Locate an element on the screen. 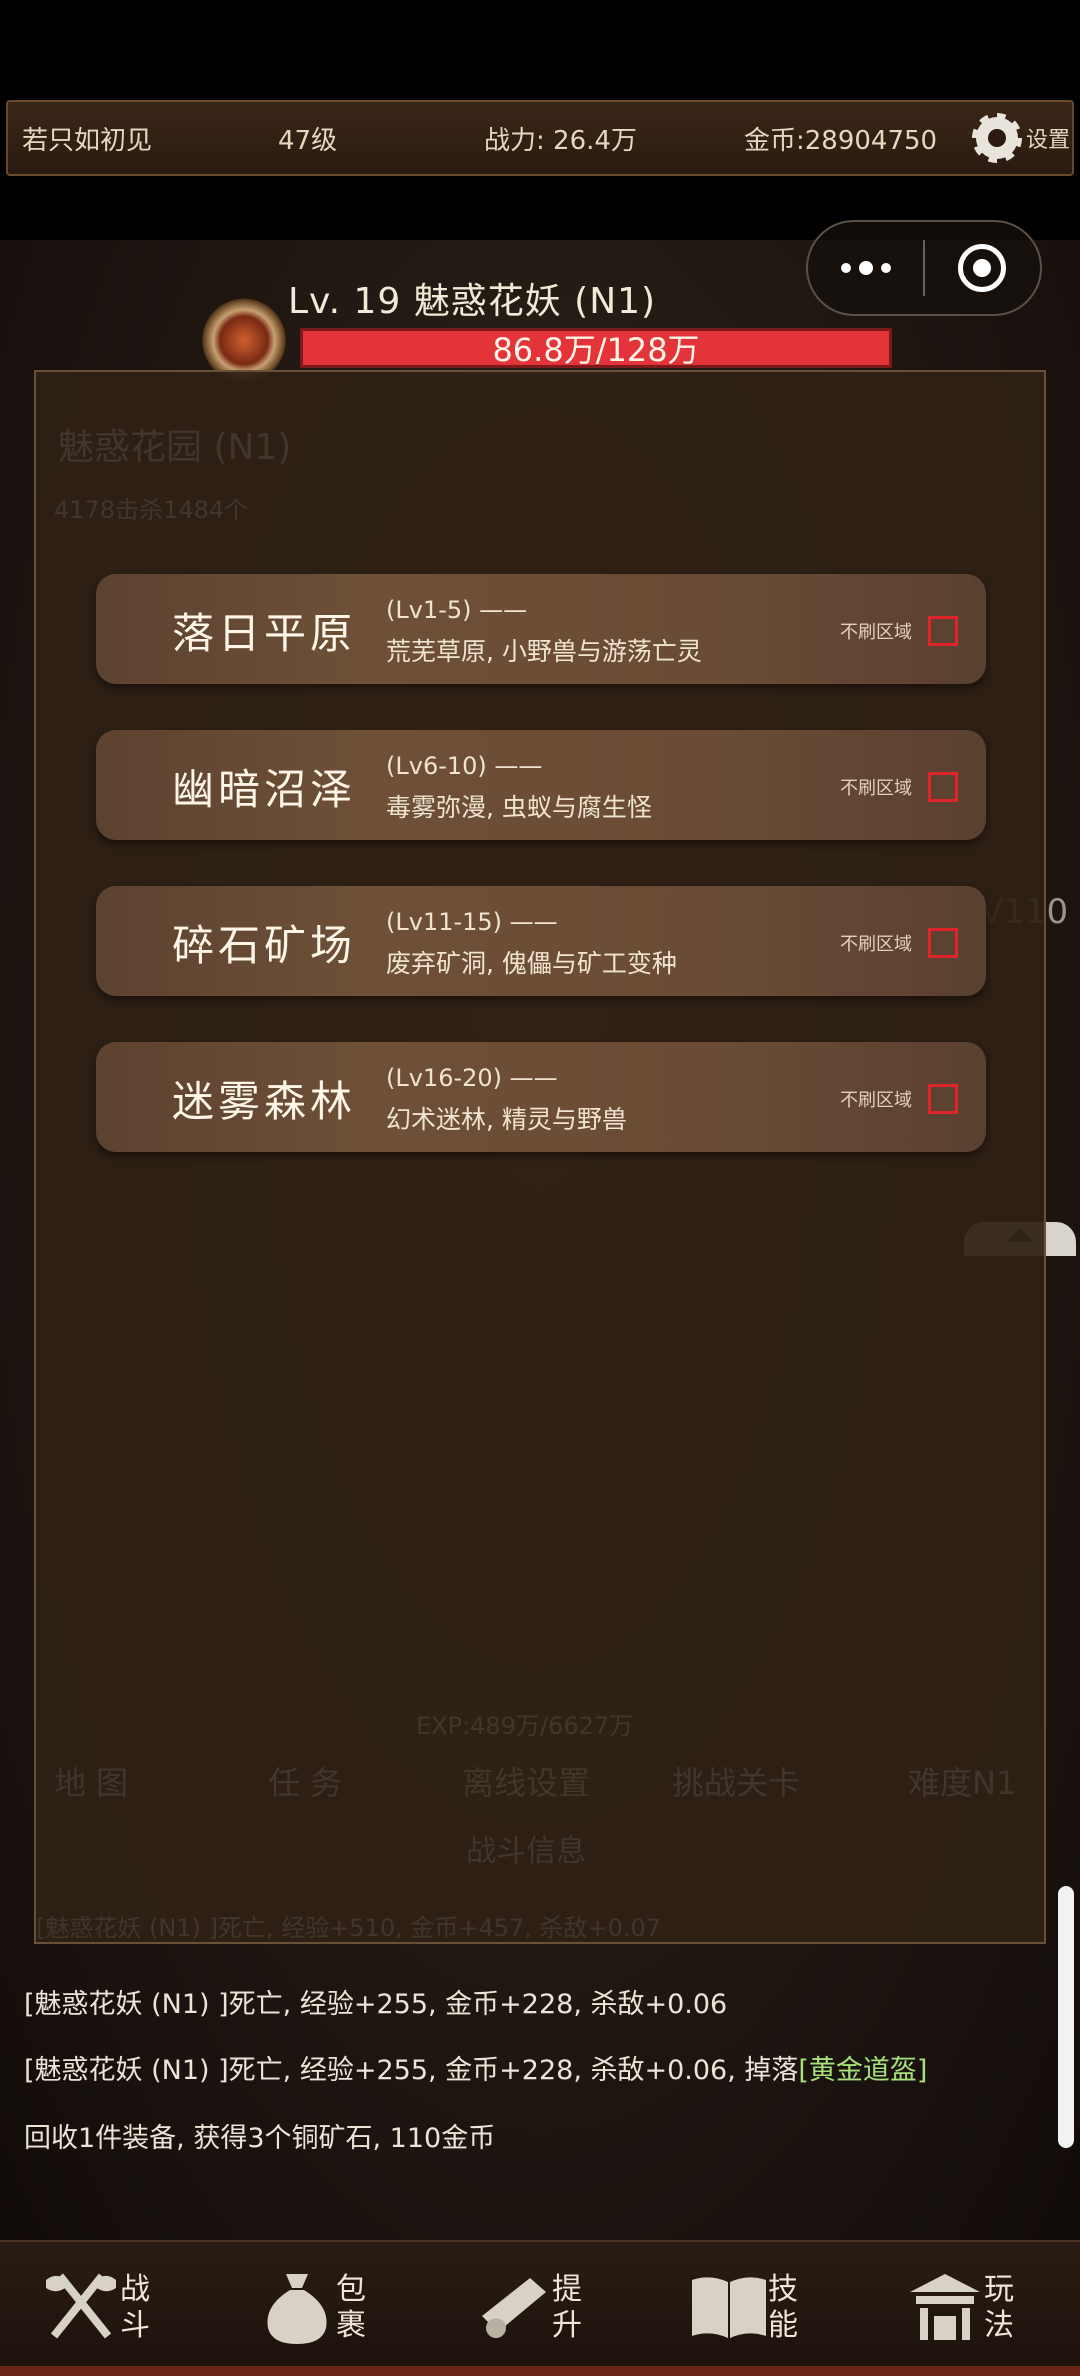  nav-play: 玩法 is located at coordinates (972, 2309).